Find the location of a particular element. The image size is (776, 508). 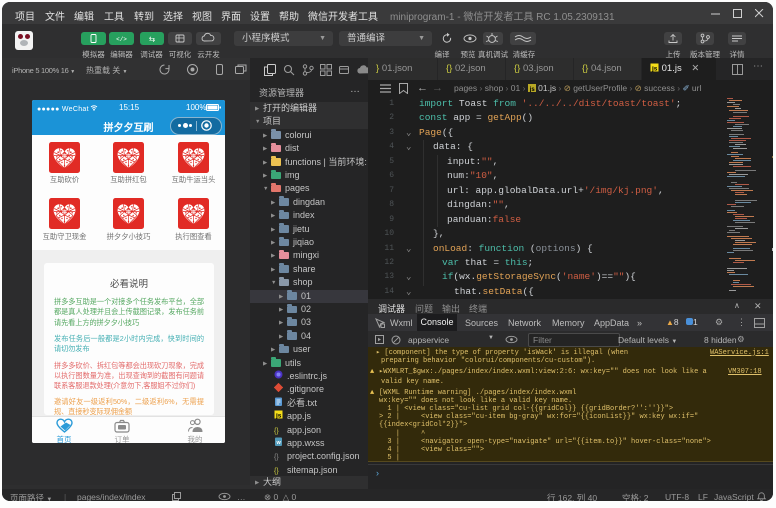

svg-text: w is located at coordinates (278, 443).